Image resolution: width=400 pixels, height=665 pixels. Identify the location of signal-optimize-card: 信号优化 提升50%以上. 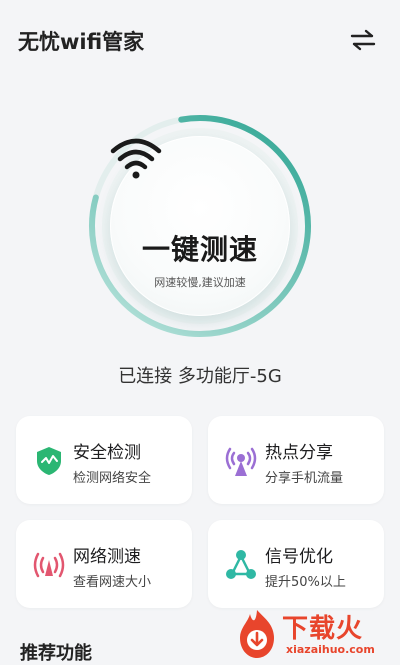
(296, 564).